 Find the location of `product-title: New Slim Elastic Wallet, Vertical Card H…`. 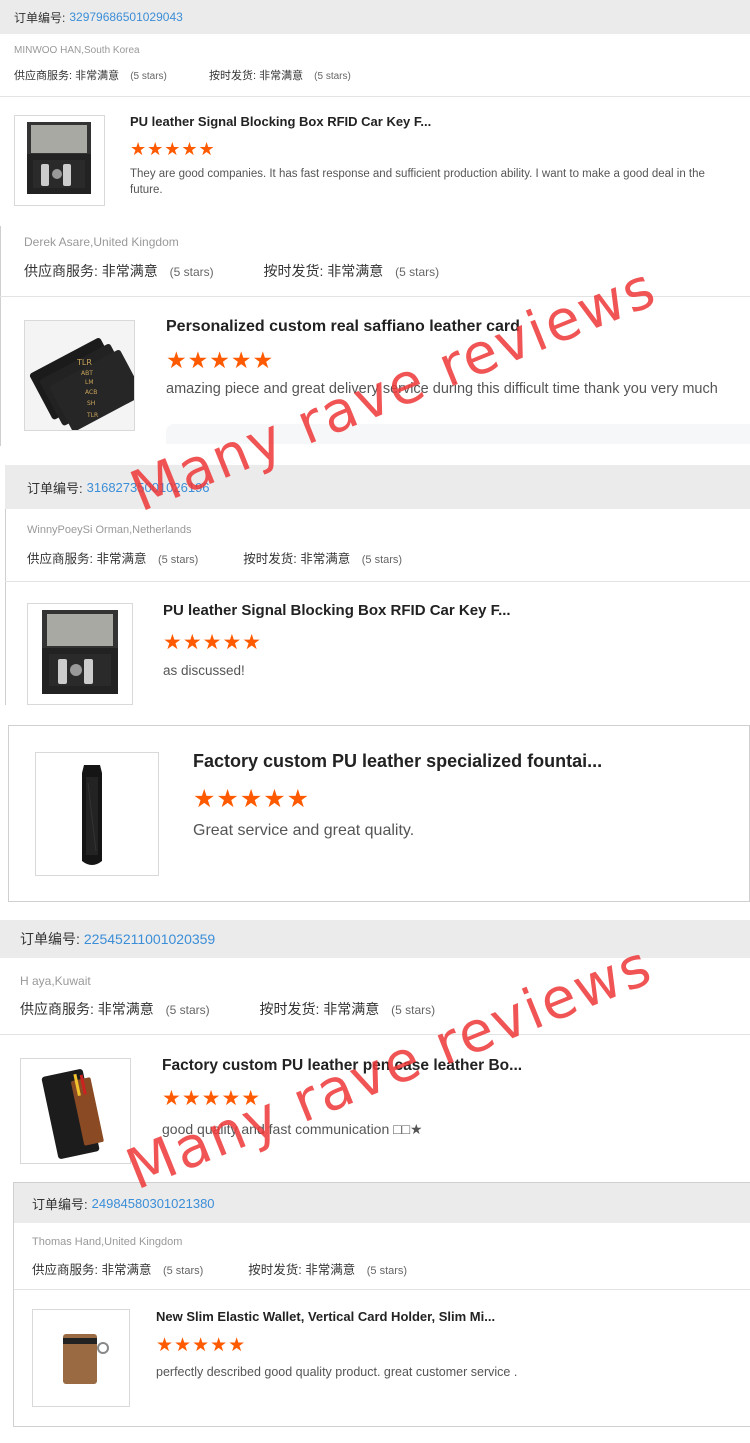

product-title: New Slim Elastic Wallet, Vertical Card H… is located at coordinates (436, 1316).